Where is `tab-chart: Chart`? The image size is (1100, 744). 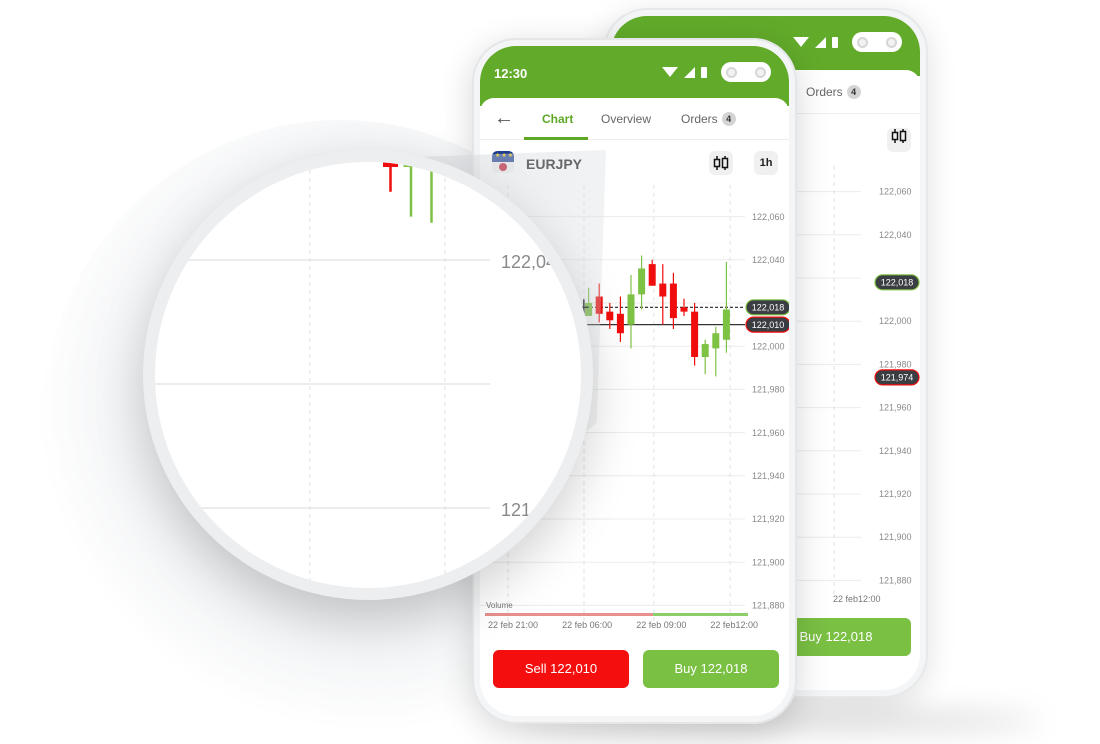 tab-chart: Chart is located at coordinates (557, 119).